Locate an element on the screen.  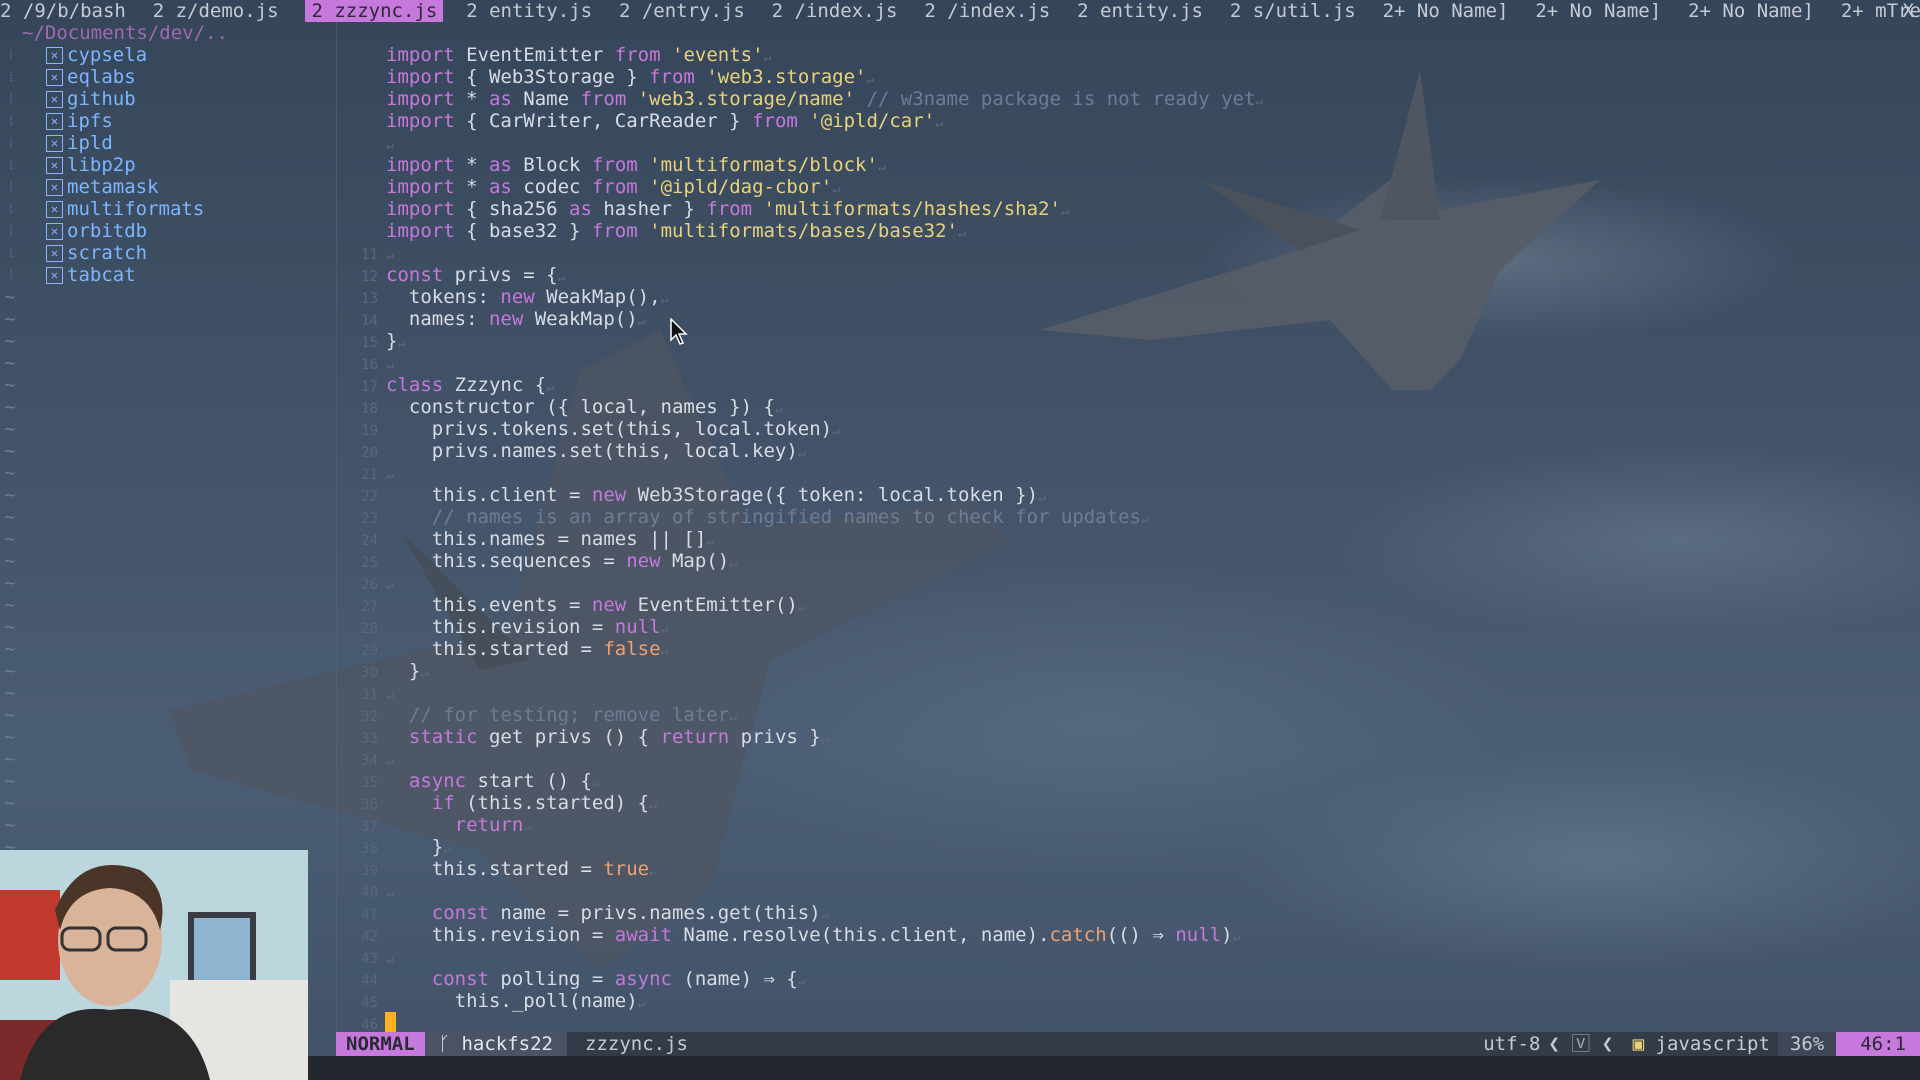
tree-item-tabcat: ⁞ ✕ tabcat is located at coordinates (168, 275).